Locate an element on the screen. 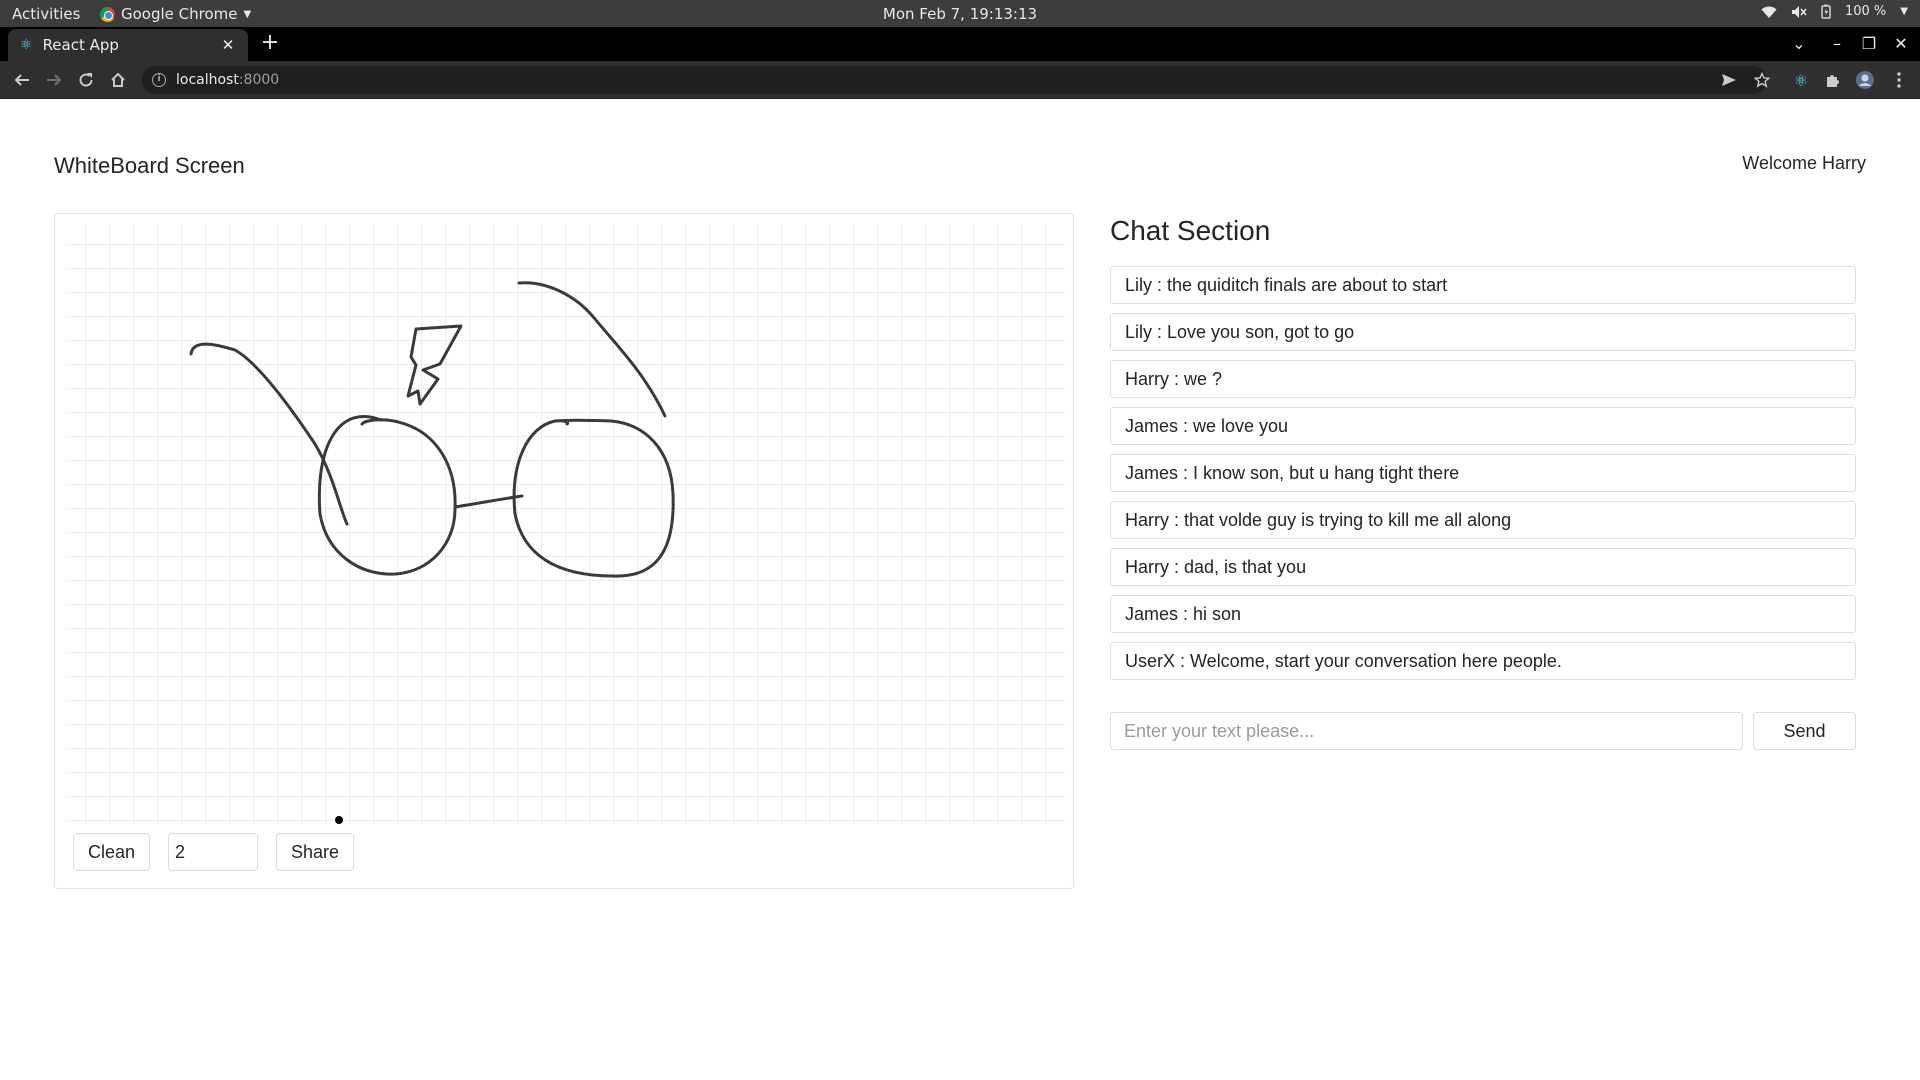  drawing-stroke-right-lens is located at coordinates (593, 498).